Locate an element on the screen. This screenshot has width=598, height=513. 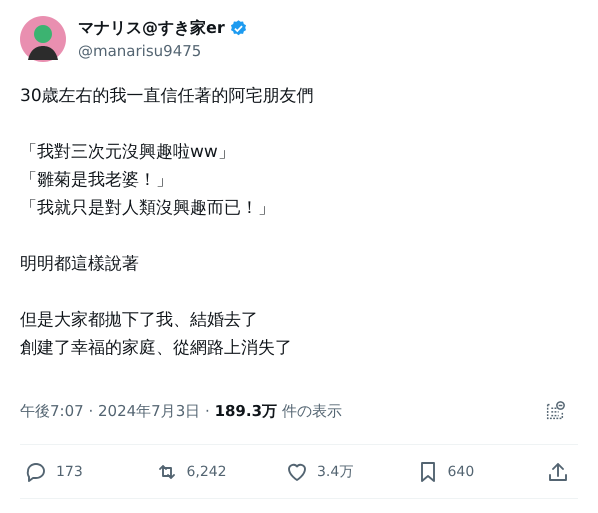
tweet-text-line: 明明都這樣說著 is located at coordinates (79, 264).